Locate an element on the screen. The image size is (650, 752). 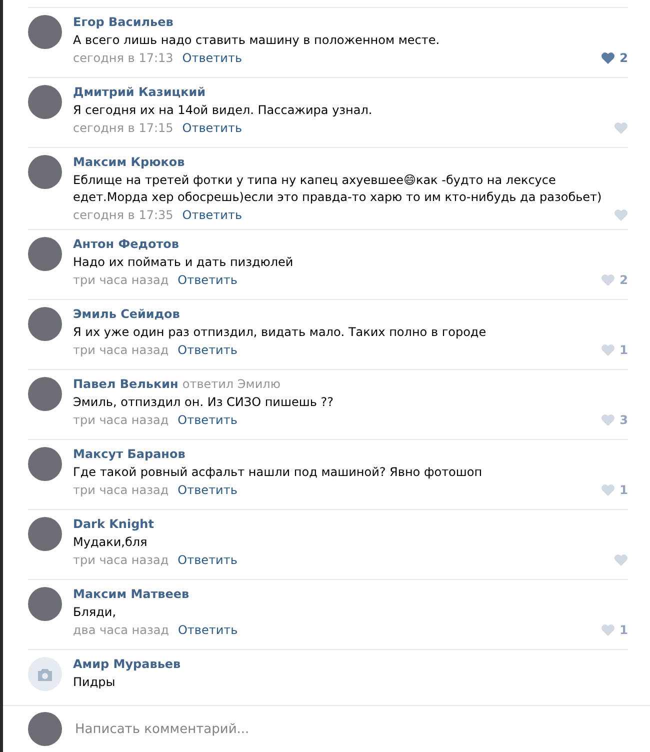
author-name: Эмиль Сейидов is located at coordinates (126, 314).